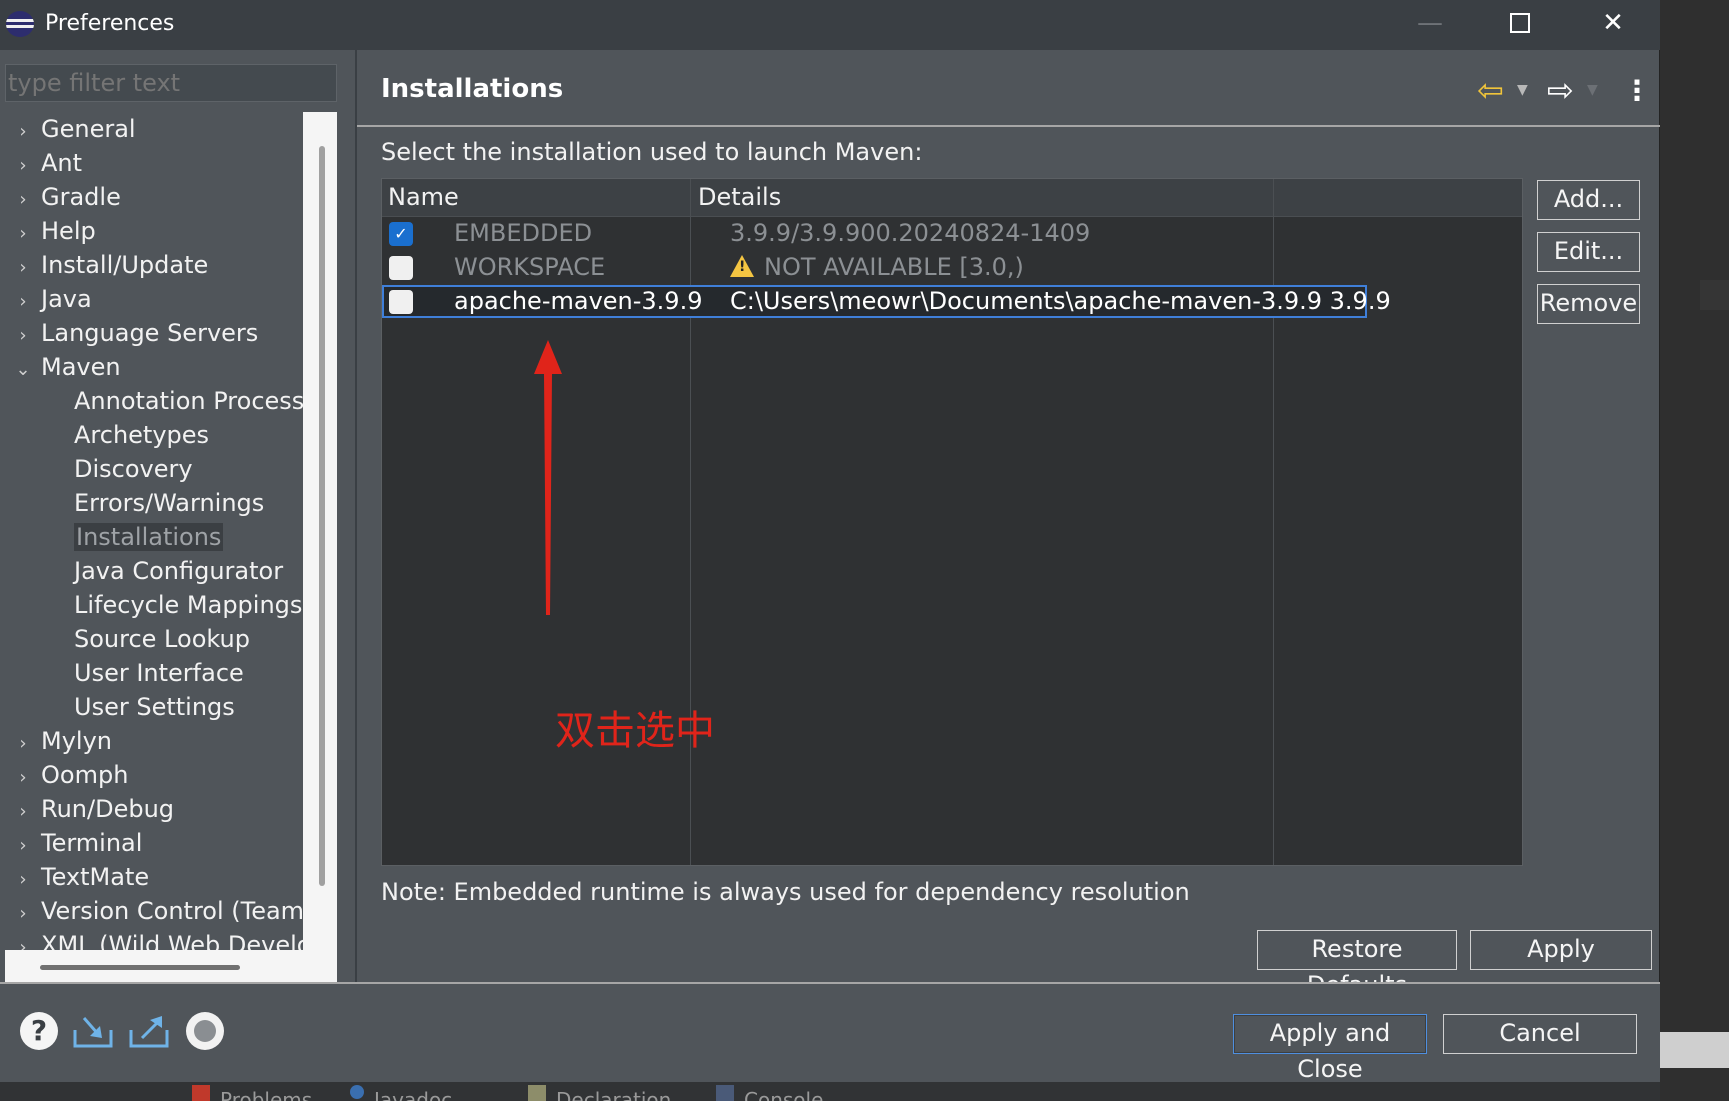  I want to click on tree-item-run-debug: › Run/Debug, so click(89, 809).